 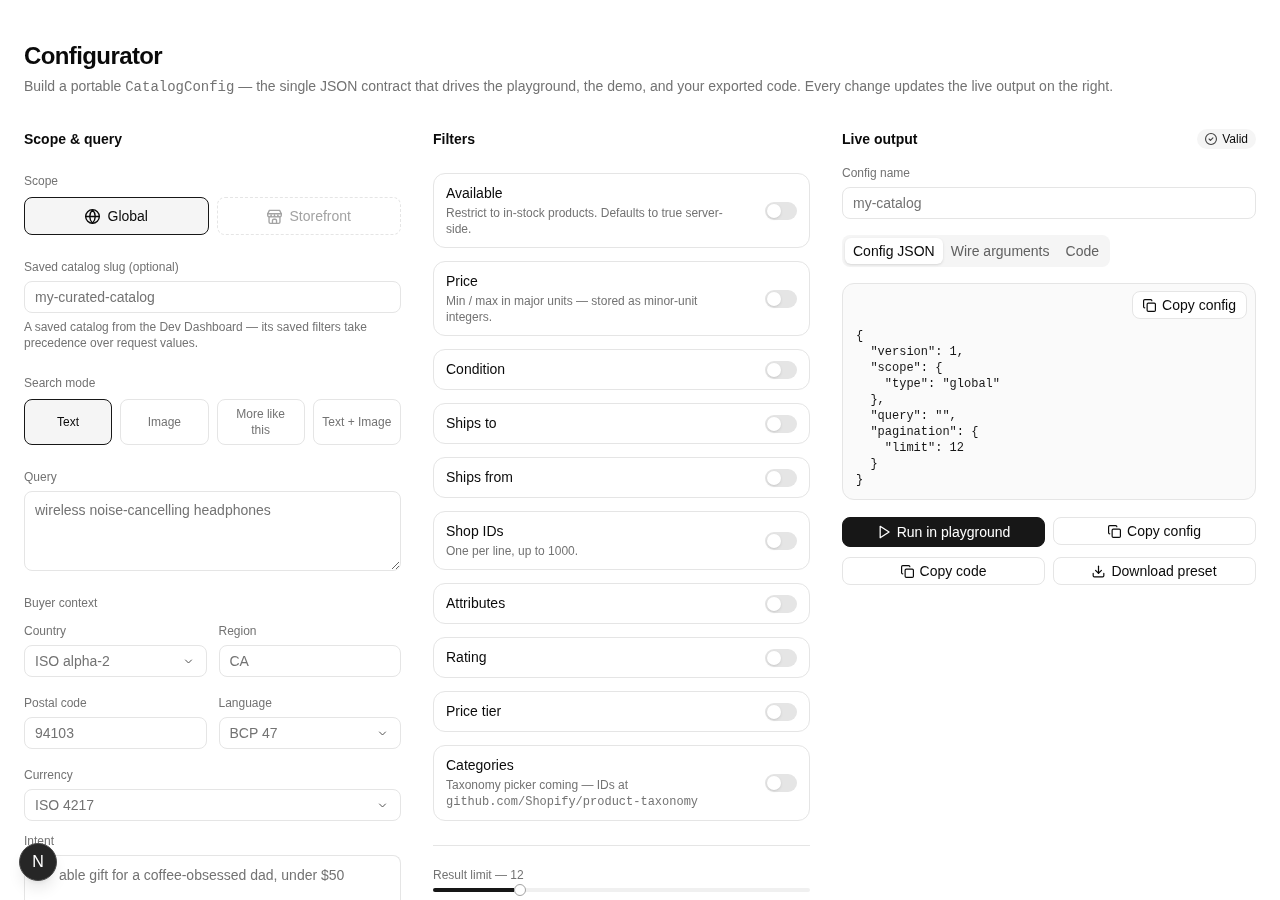 I want to click on filter-title: Price tier, so click(x=474, y=711).